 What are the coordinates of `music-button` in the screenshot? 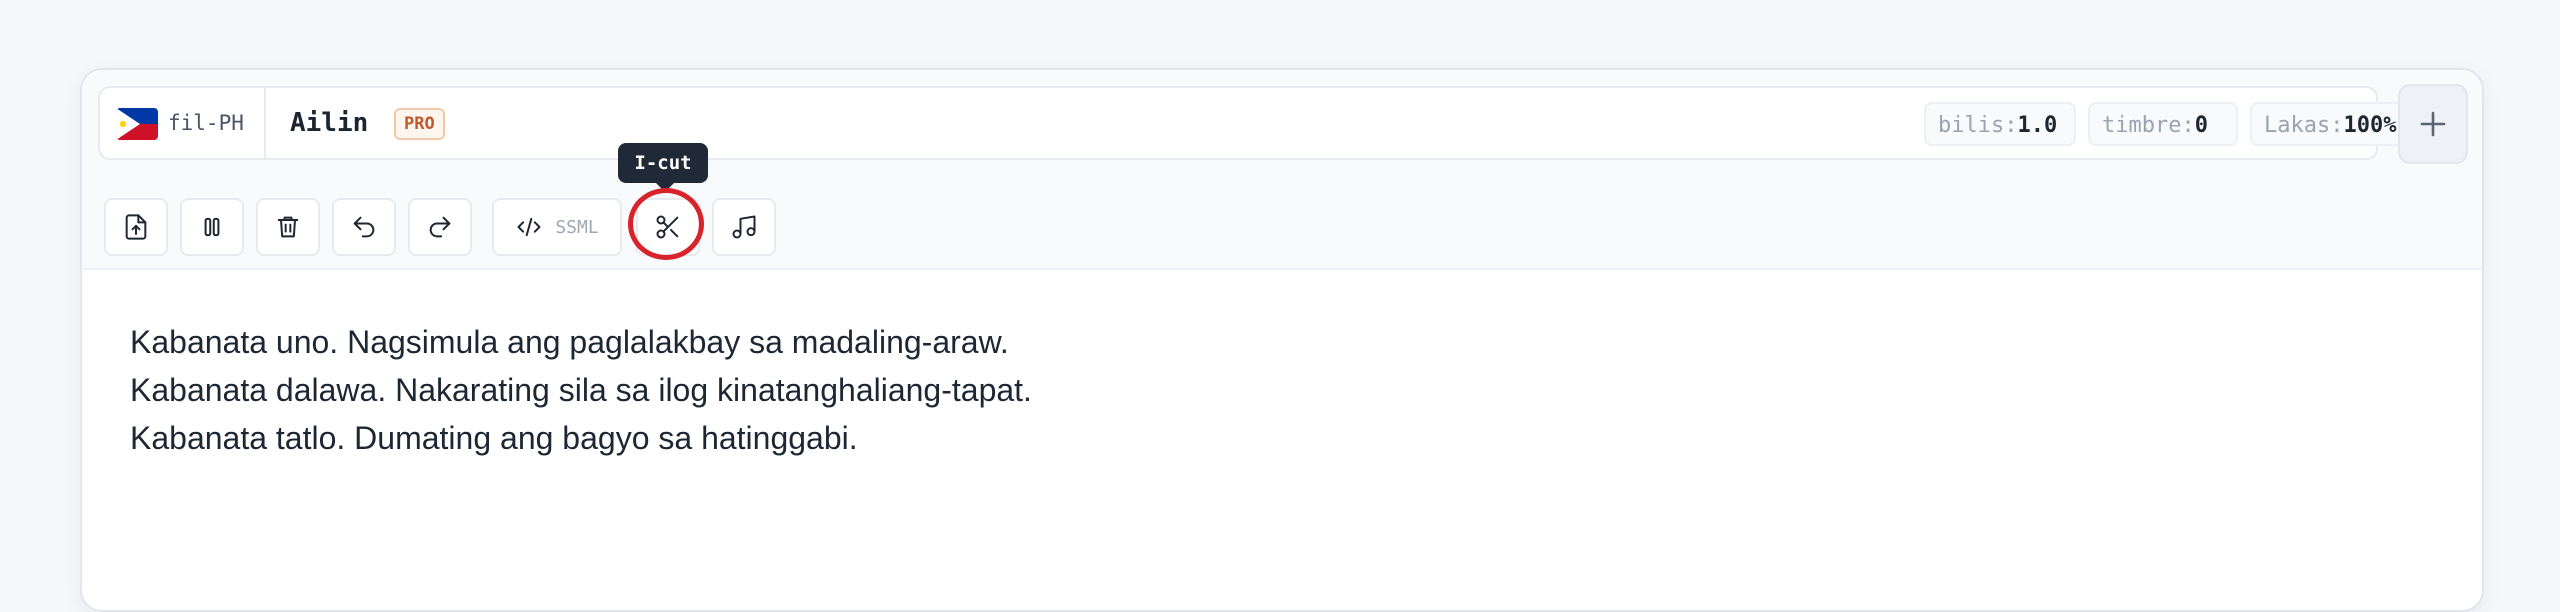 It's located at (744, 227).